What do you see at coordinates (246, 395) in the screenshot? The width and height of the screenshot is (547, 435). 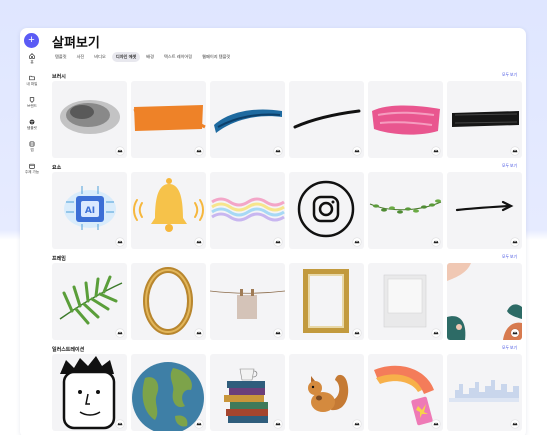 I see `book-stack-coffee` at bounding box center [246, 395].